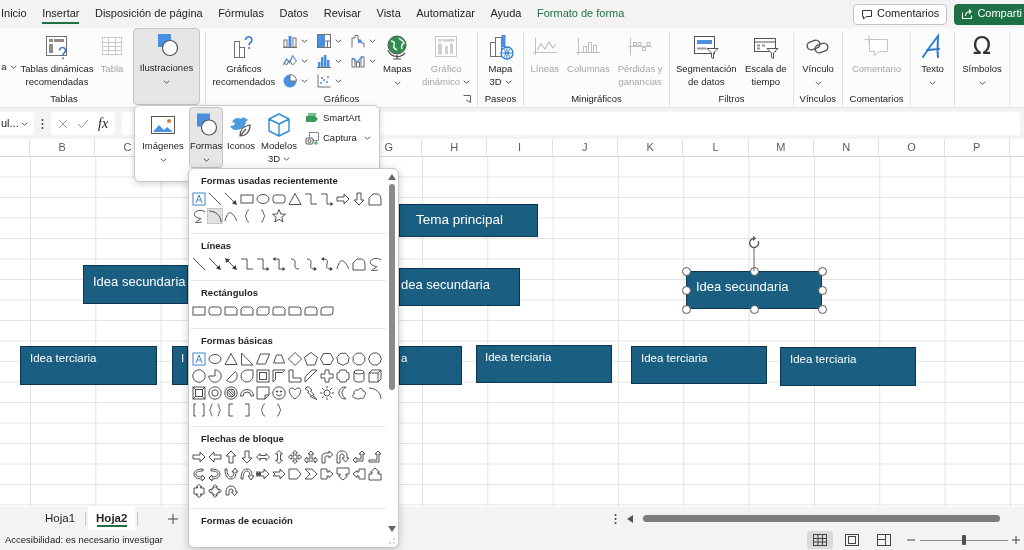 The width and height of the screenshot is (1024, 550). I want to click on heart-icon, so click(295, 392).